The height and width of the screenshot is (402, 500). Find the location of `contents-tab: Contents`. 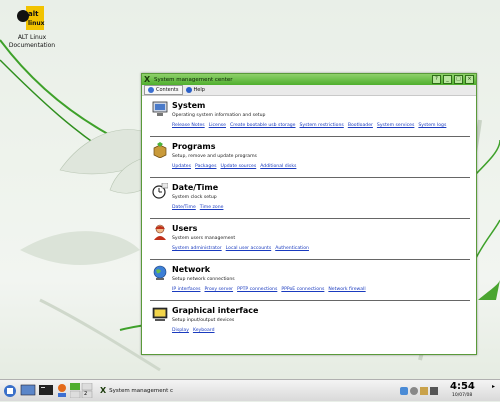

contents-tab: Contents is located at coordinates (163, 90).